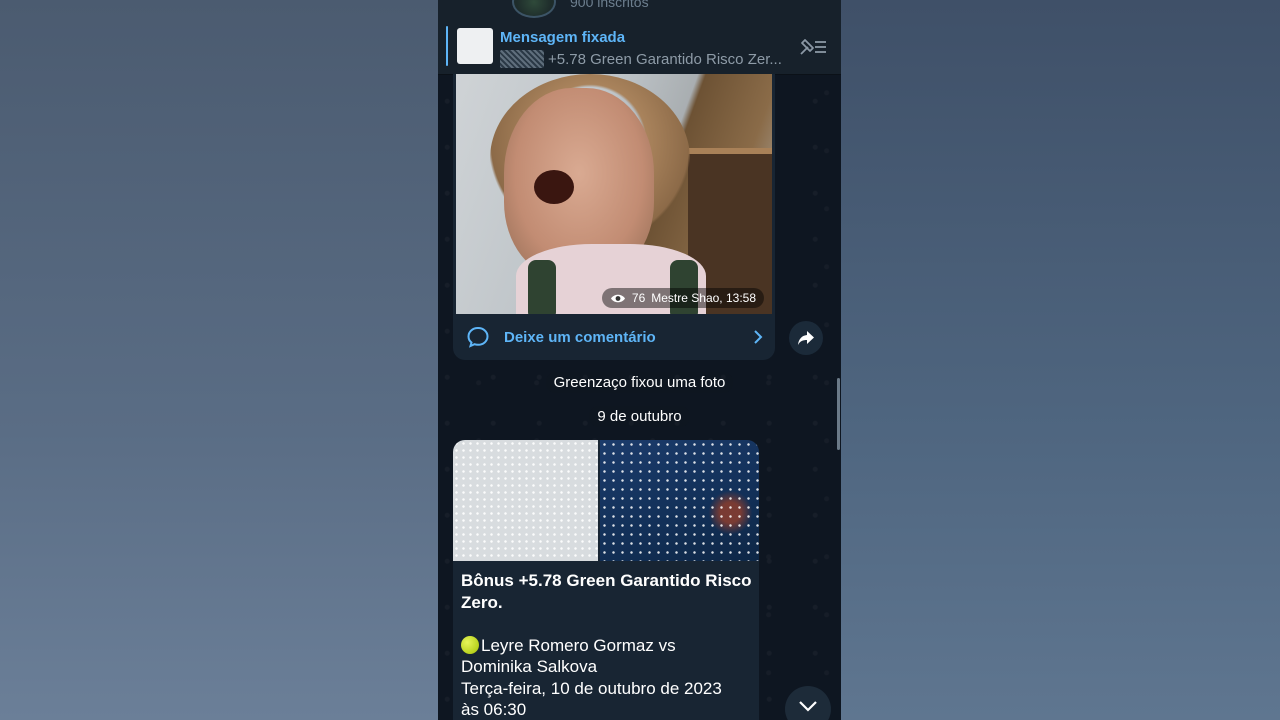 This screenshot has width=1280, height=720. Describe the element at coordinates (554, 187) in the screenshot. I see `mouth` at that location.